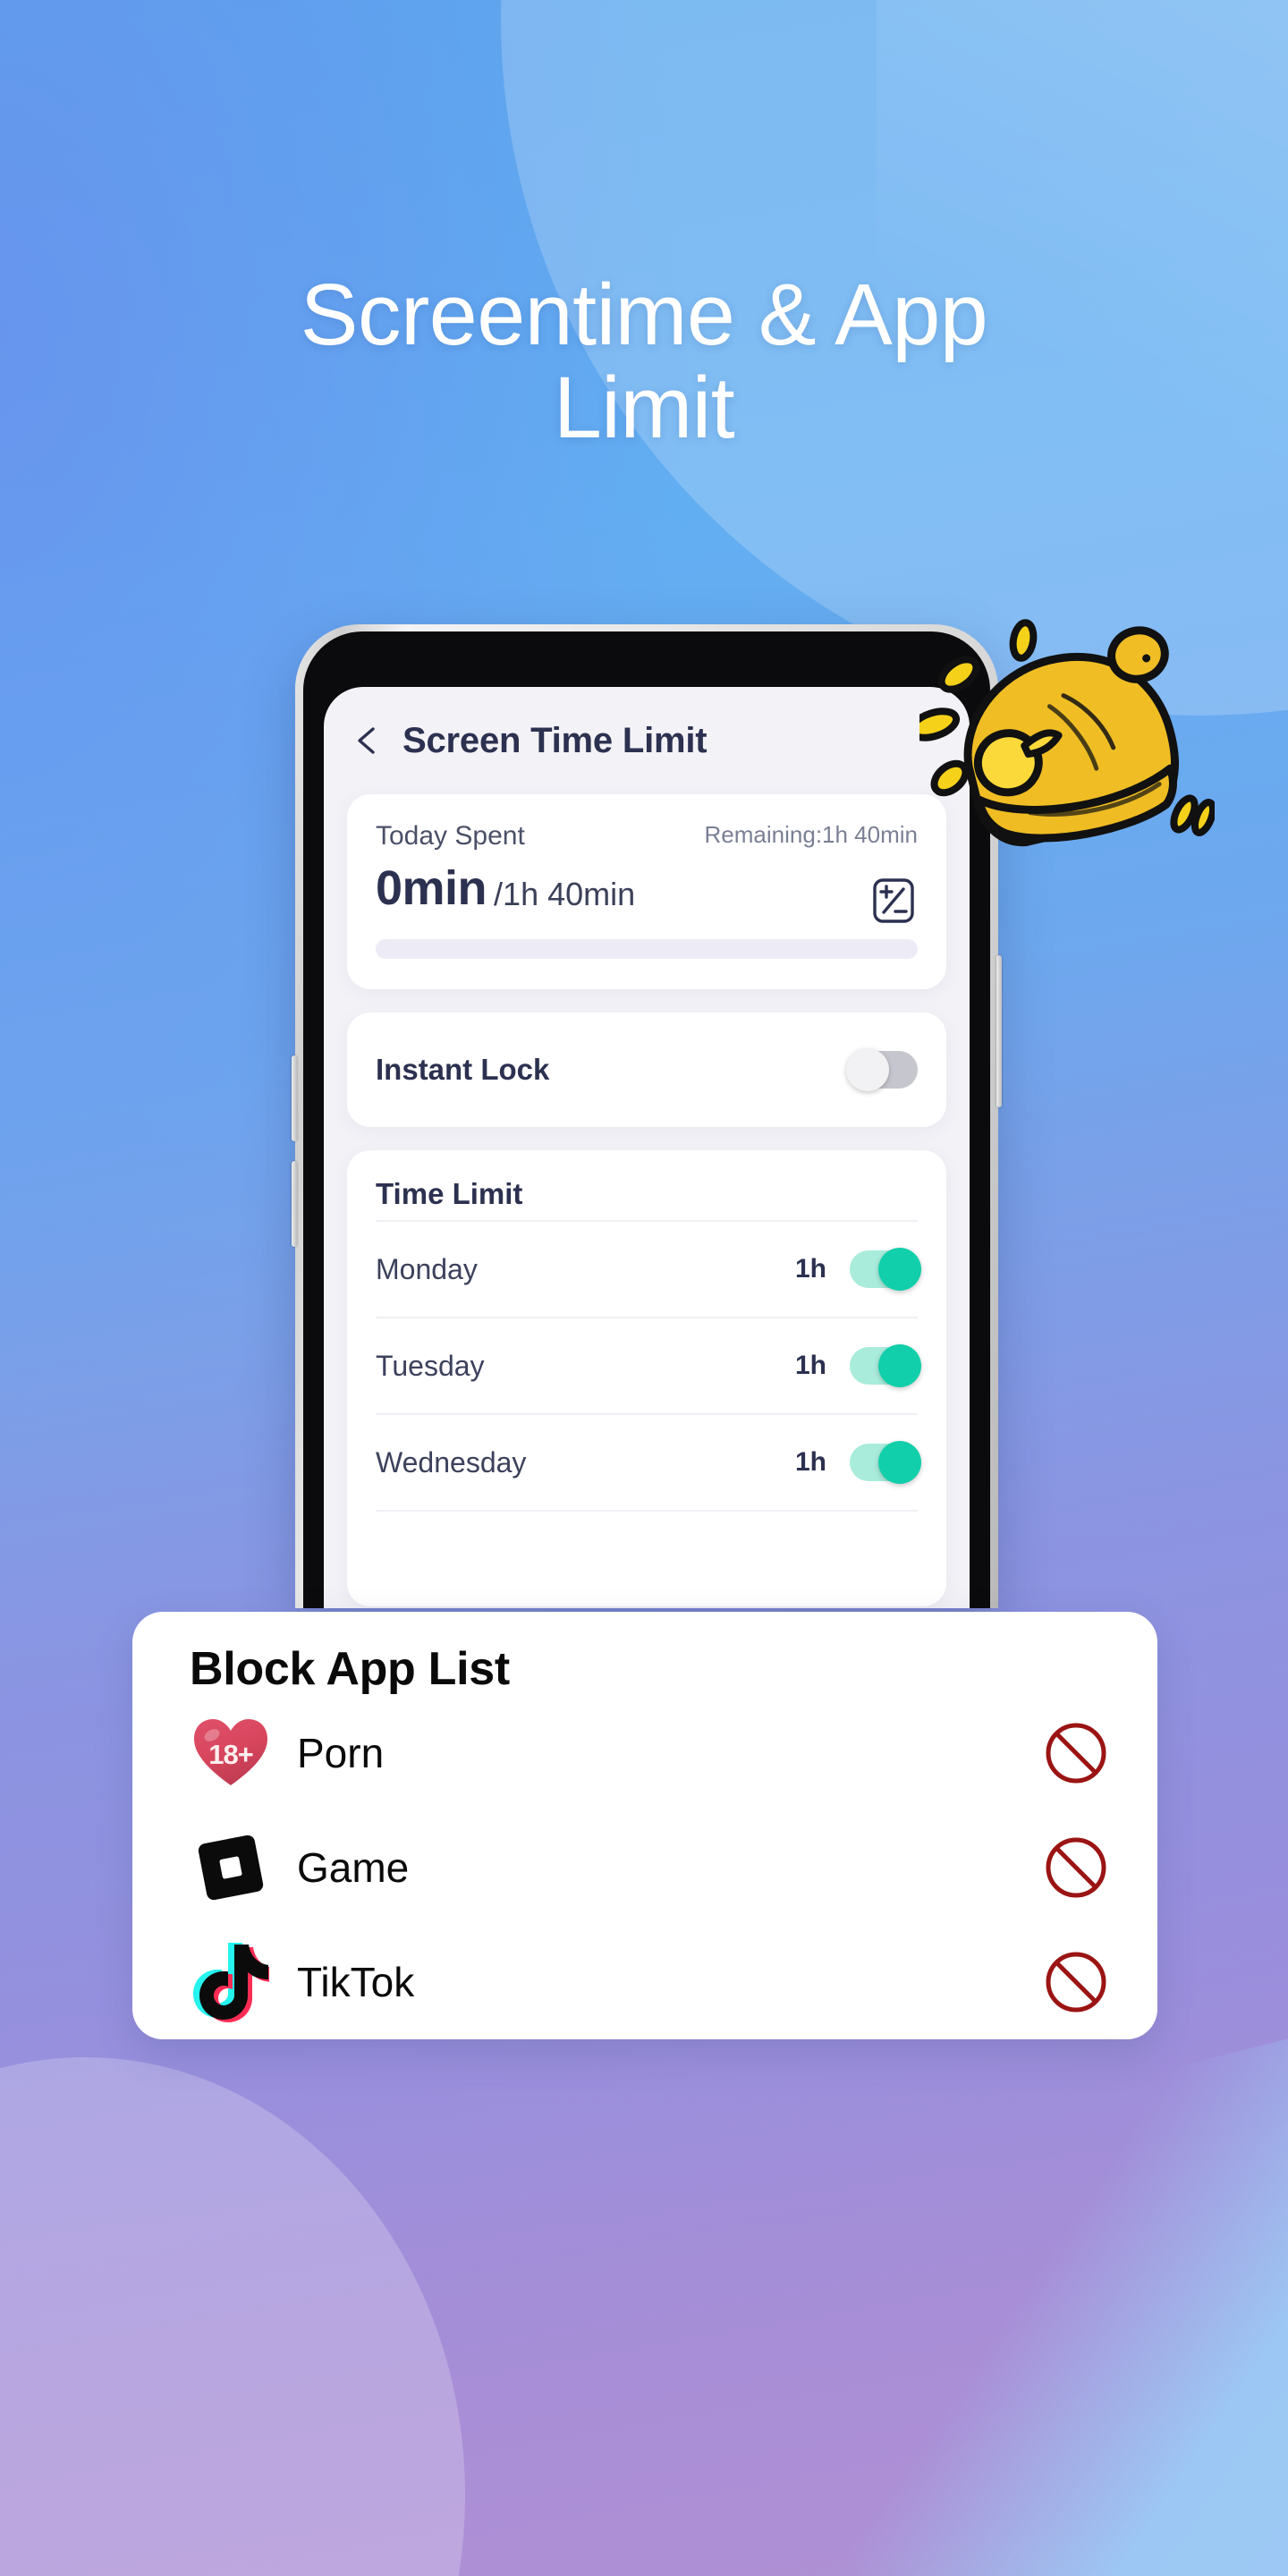 The width and height of the screenshot is (1288, 2576). Describe the element at coordinates (811, 834) in the screenshot. I see `remaining-label: Remaining:1h 40min` at that location.